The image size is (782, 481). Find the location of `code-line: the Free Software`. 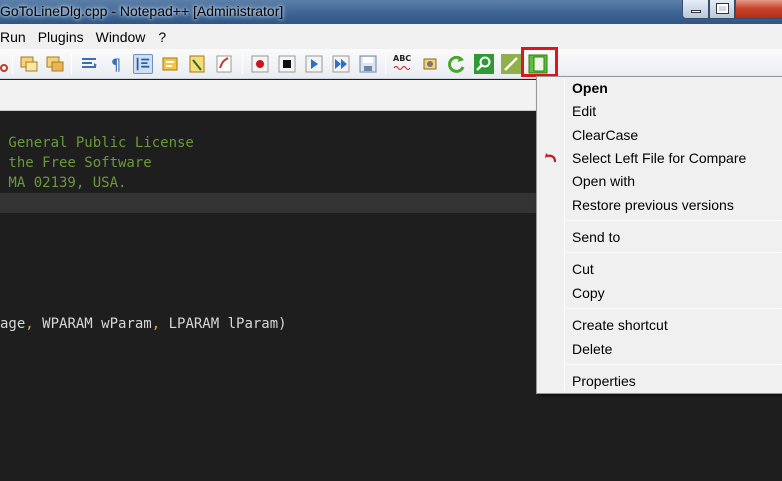

code-line: the Free Software is located at coordinates (76, 163).